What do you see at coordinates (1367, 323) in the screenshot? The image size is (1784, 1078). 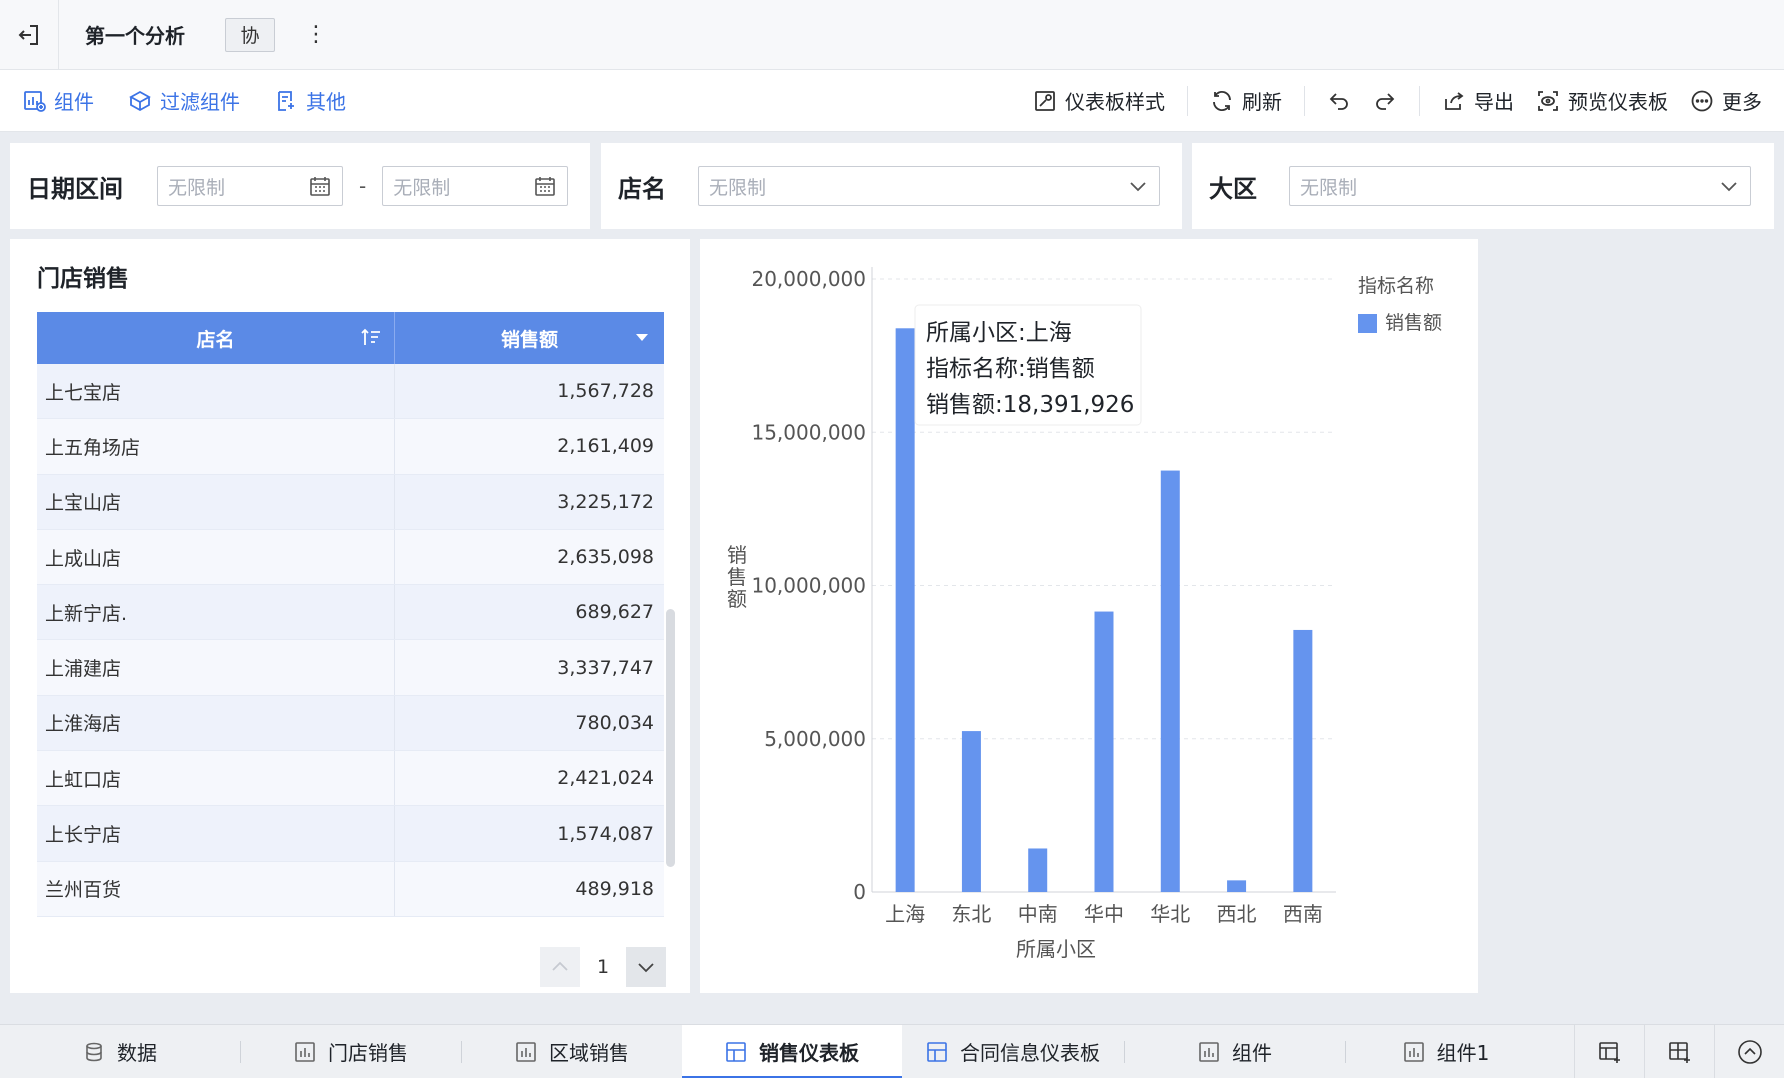 I see `legend-swatch` at bounding box center [1367, 323].